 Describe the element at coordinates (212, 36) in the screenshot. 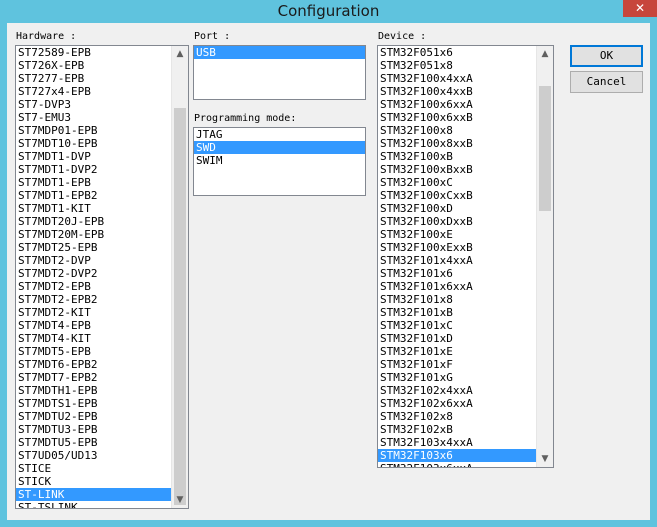

I see `port-label: Port :` at that location.